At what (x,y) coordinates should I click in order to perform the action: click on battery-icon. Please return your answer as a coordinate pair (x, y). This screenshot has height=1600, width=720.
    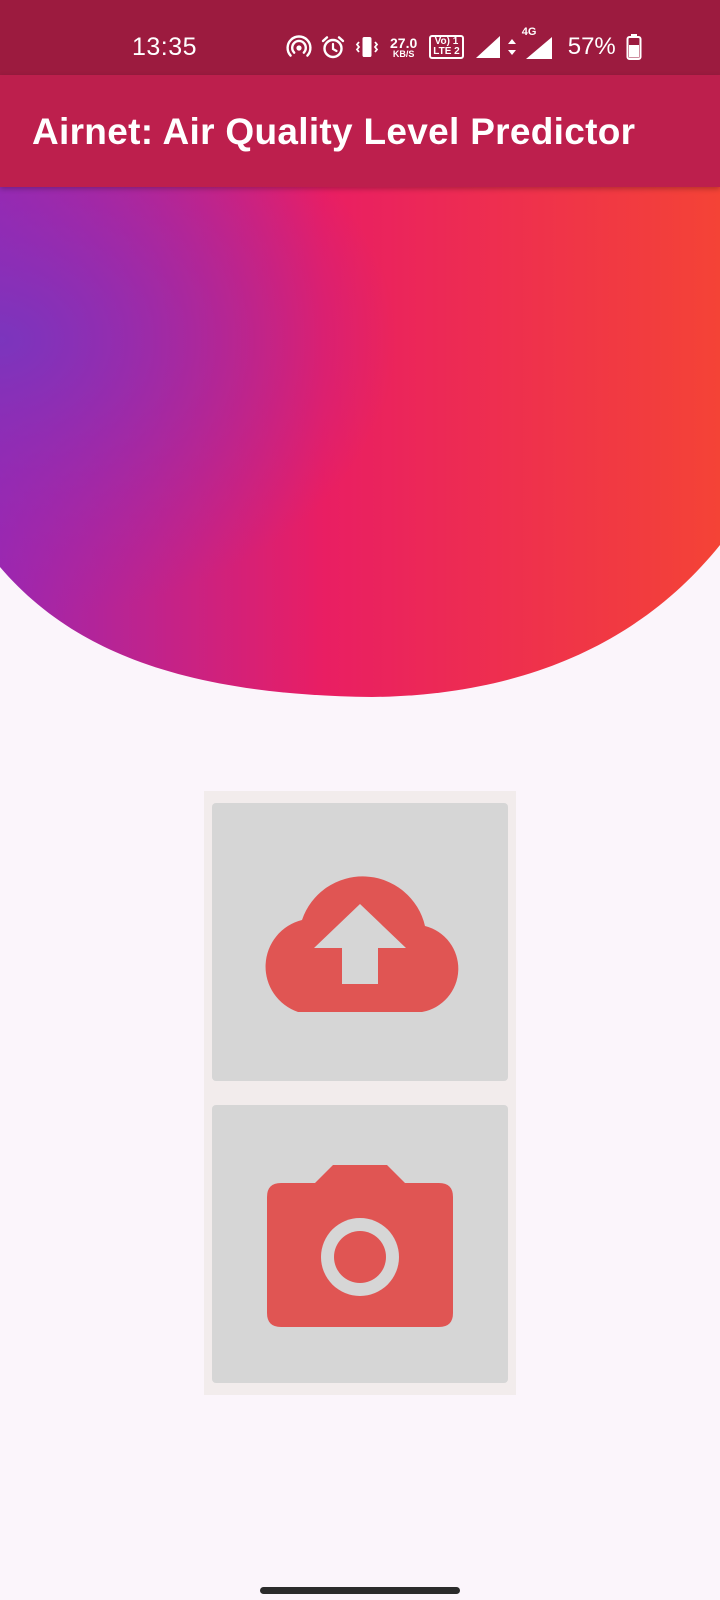
    Looking at the image, I should click on (634, 47).